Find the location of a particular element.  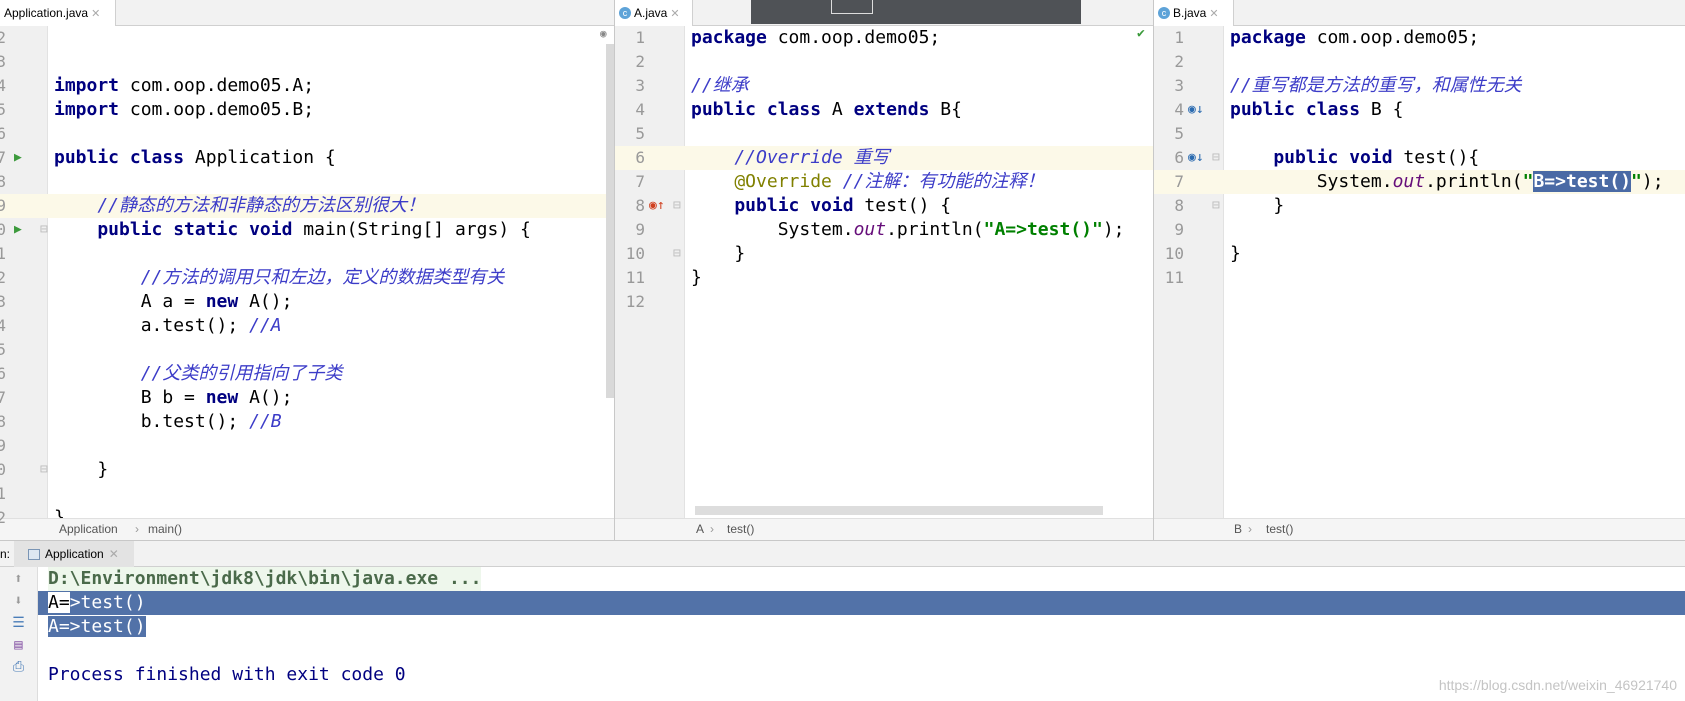

line-number: 1 is located at coordinates (640, 37).